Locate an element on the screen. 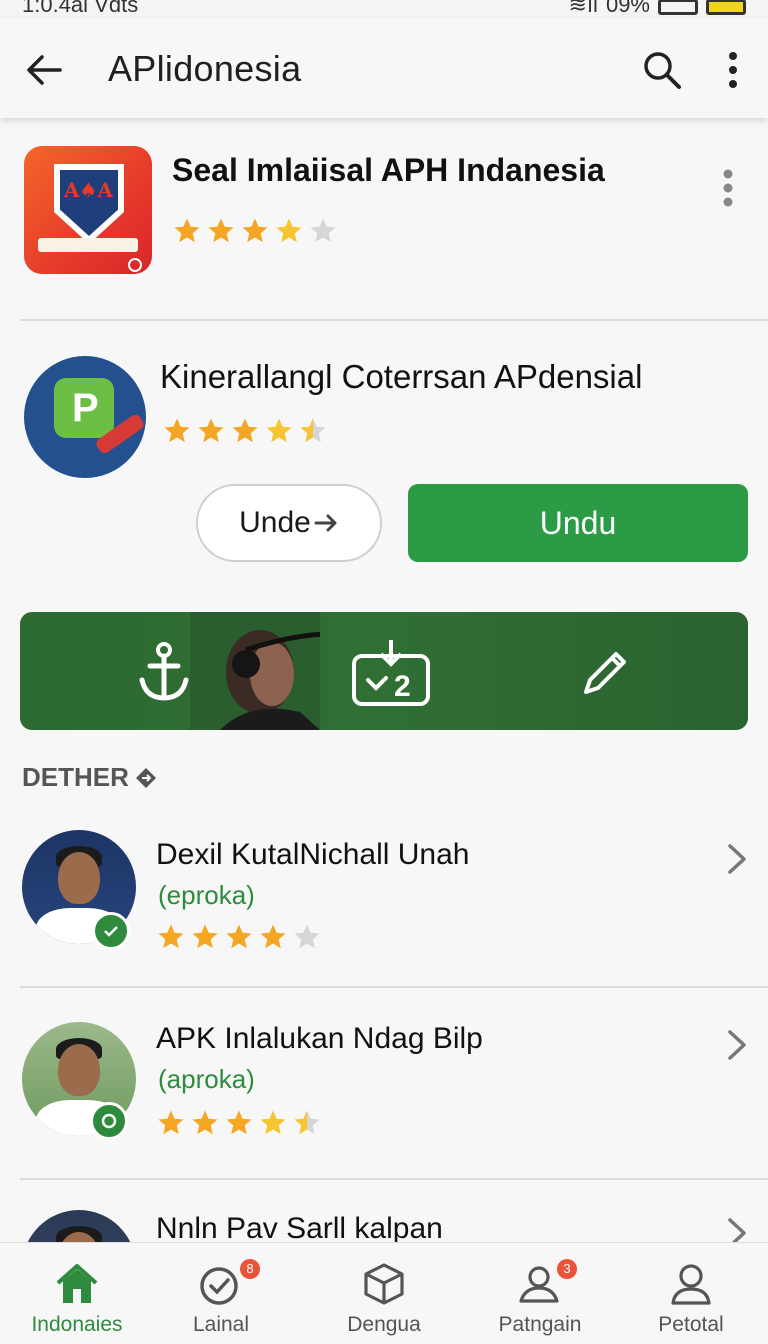  notification-badge: 3 is located at coordinates (567, 1269).